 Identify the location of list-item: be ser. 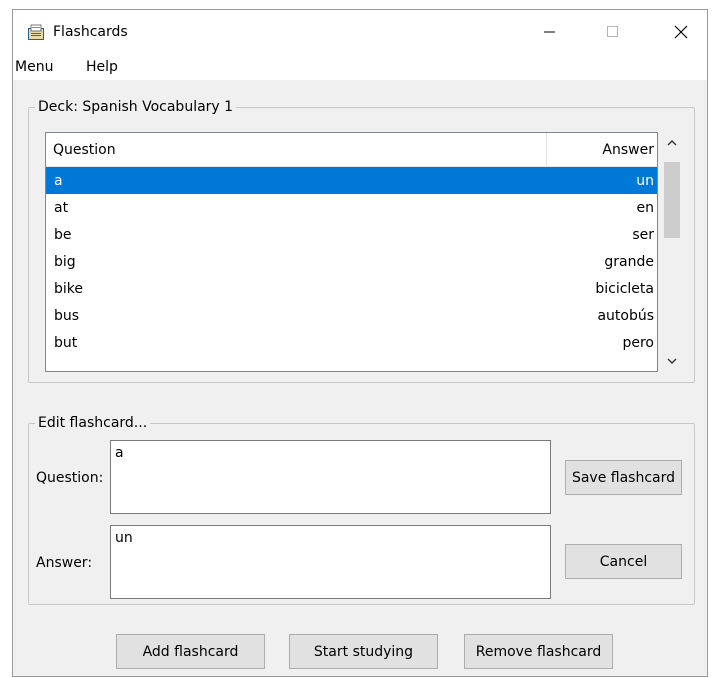
(351, 234).